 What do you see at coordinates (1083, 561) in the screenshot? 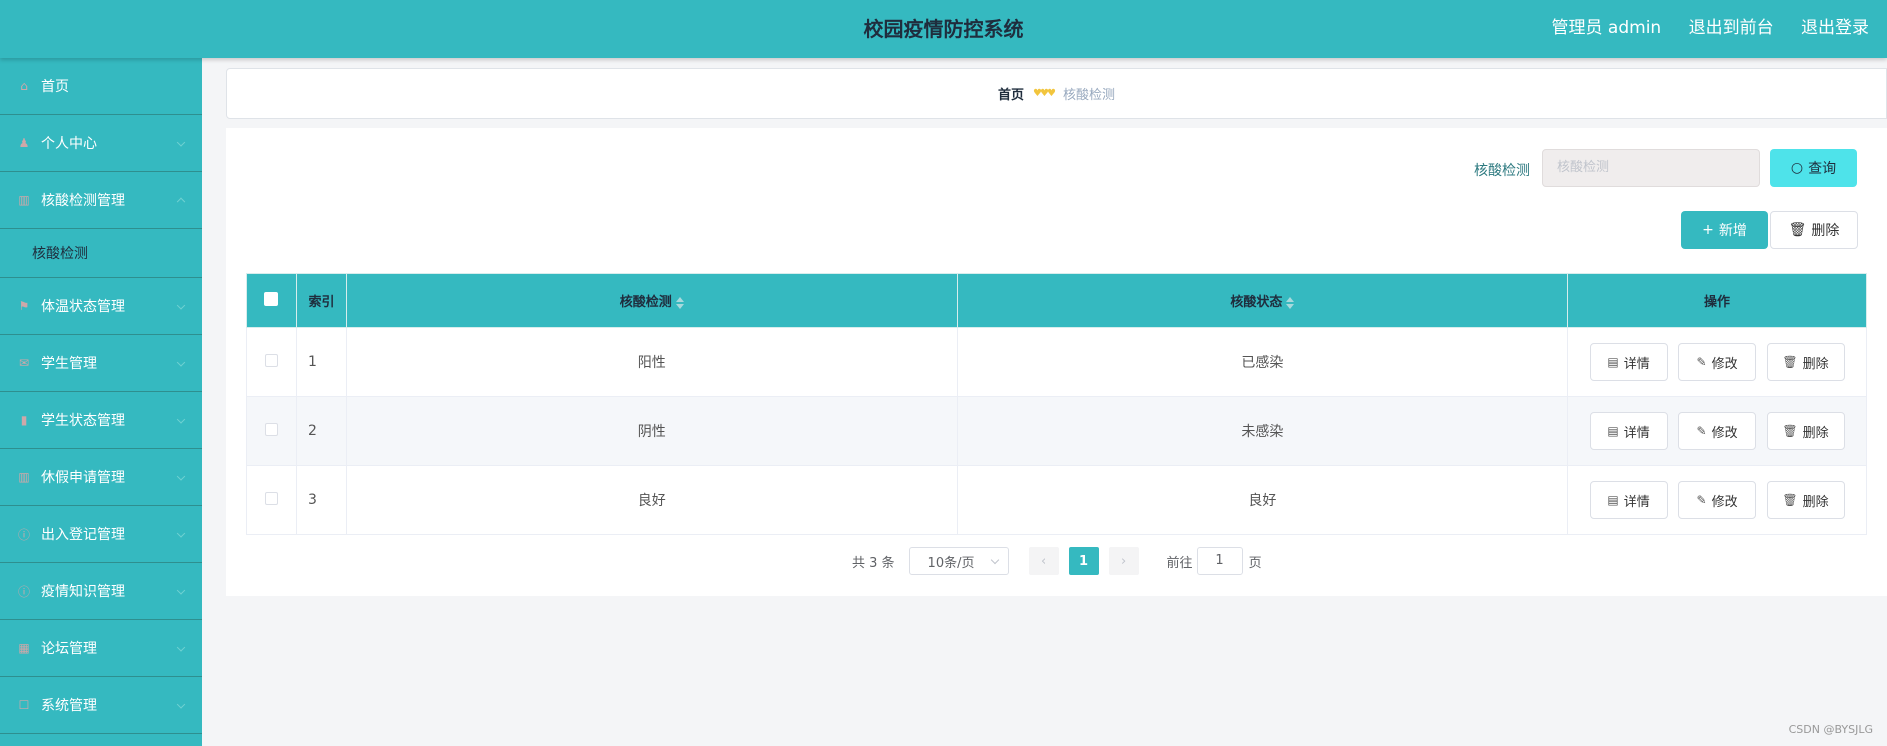
I see `page-number-button: 1` at bounding box center [1083, 561].